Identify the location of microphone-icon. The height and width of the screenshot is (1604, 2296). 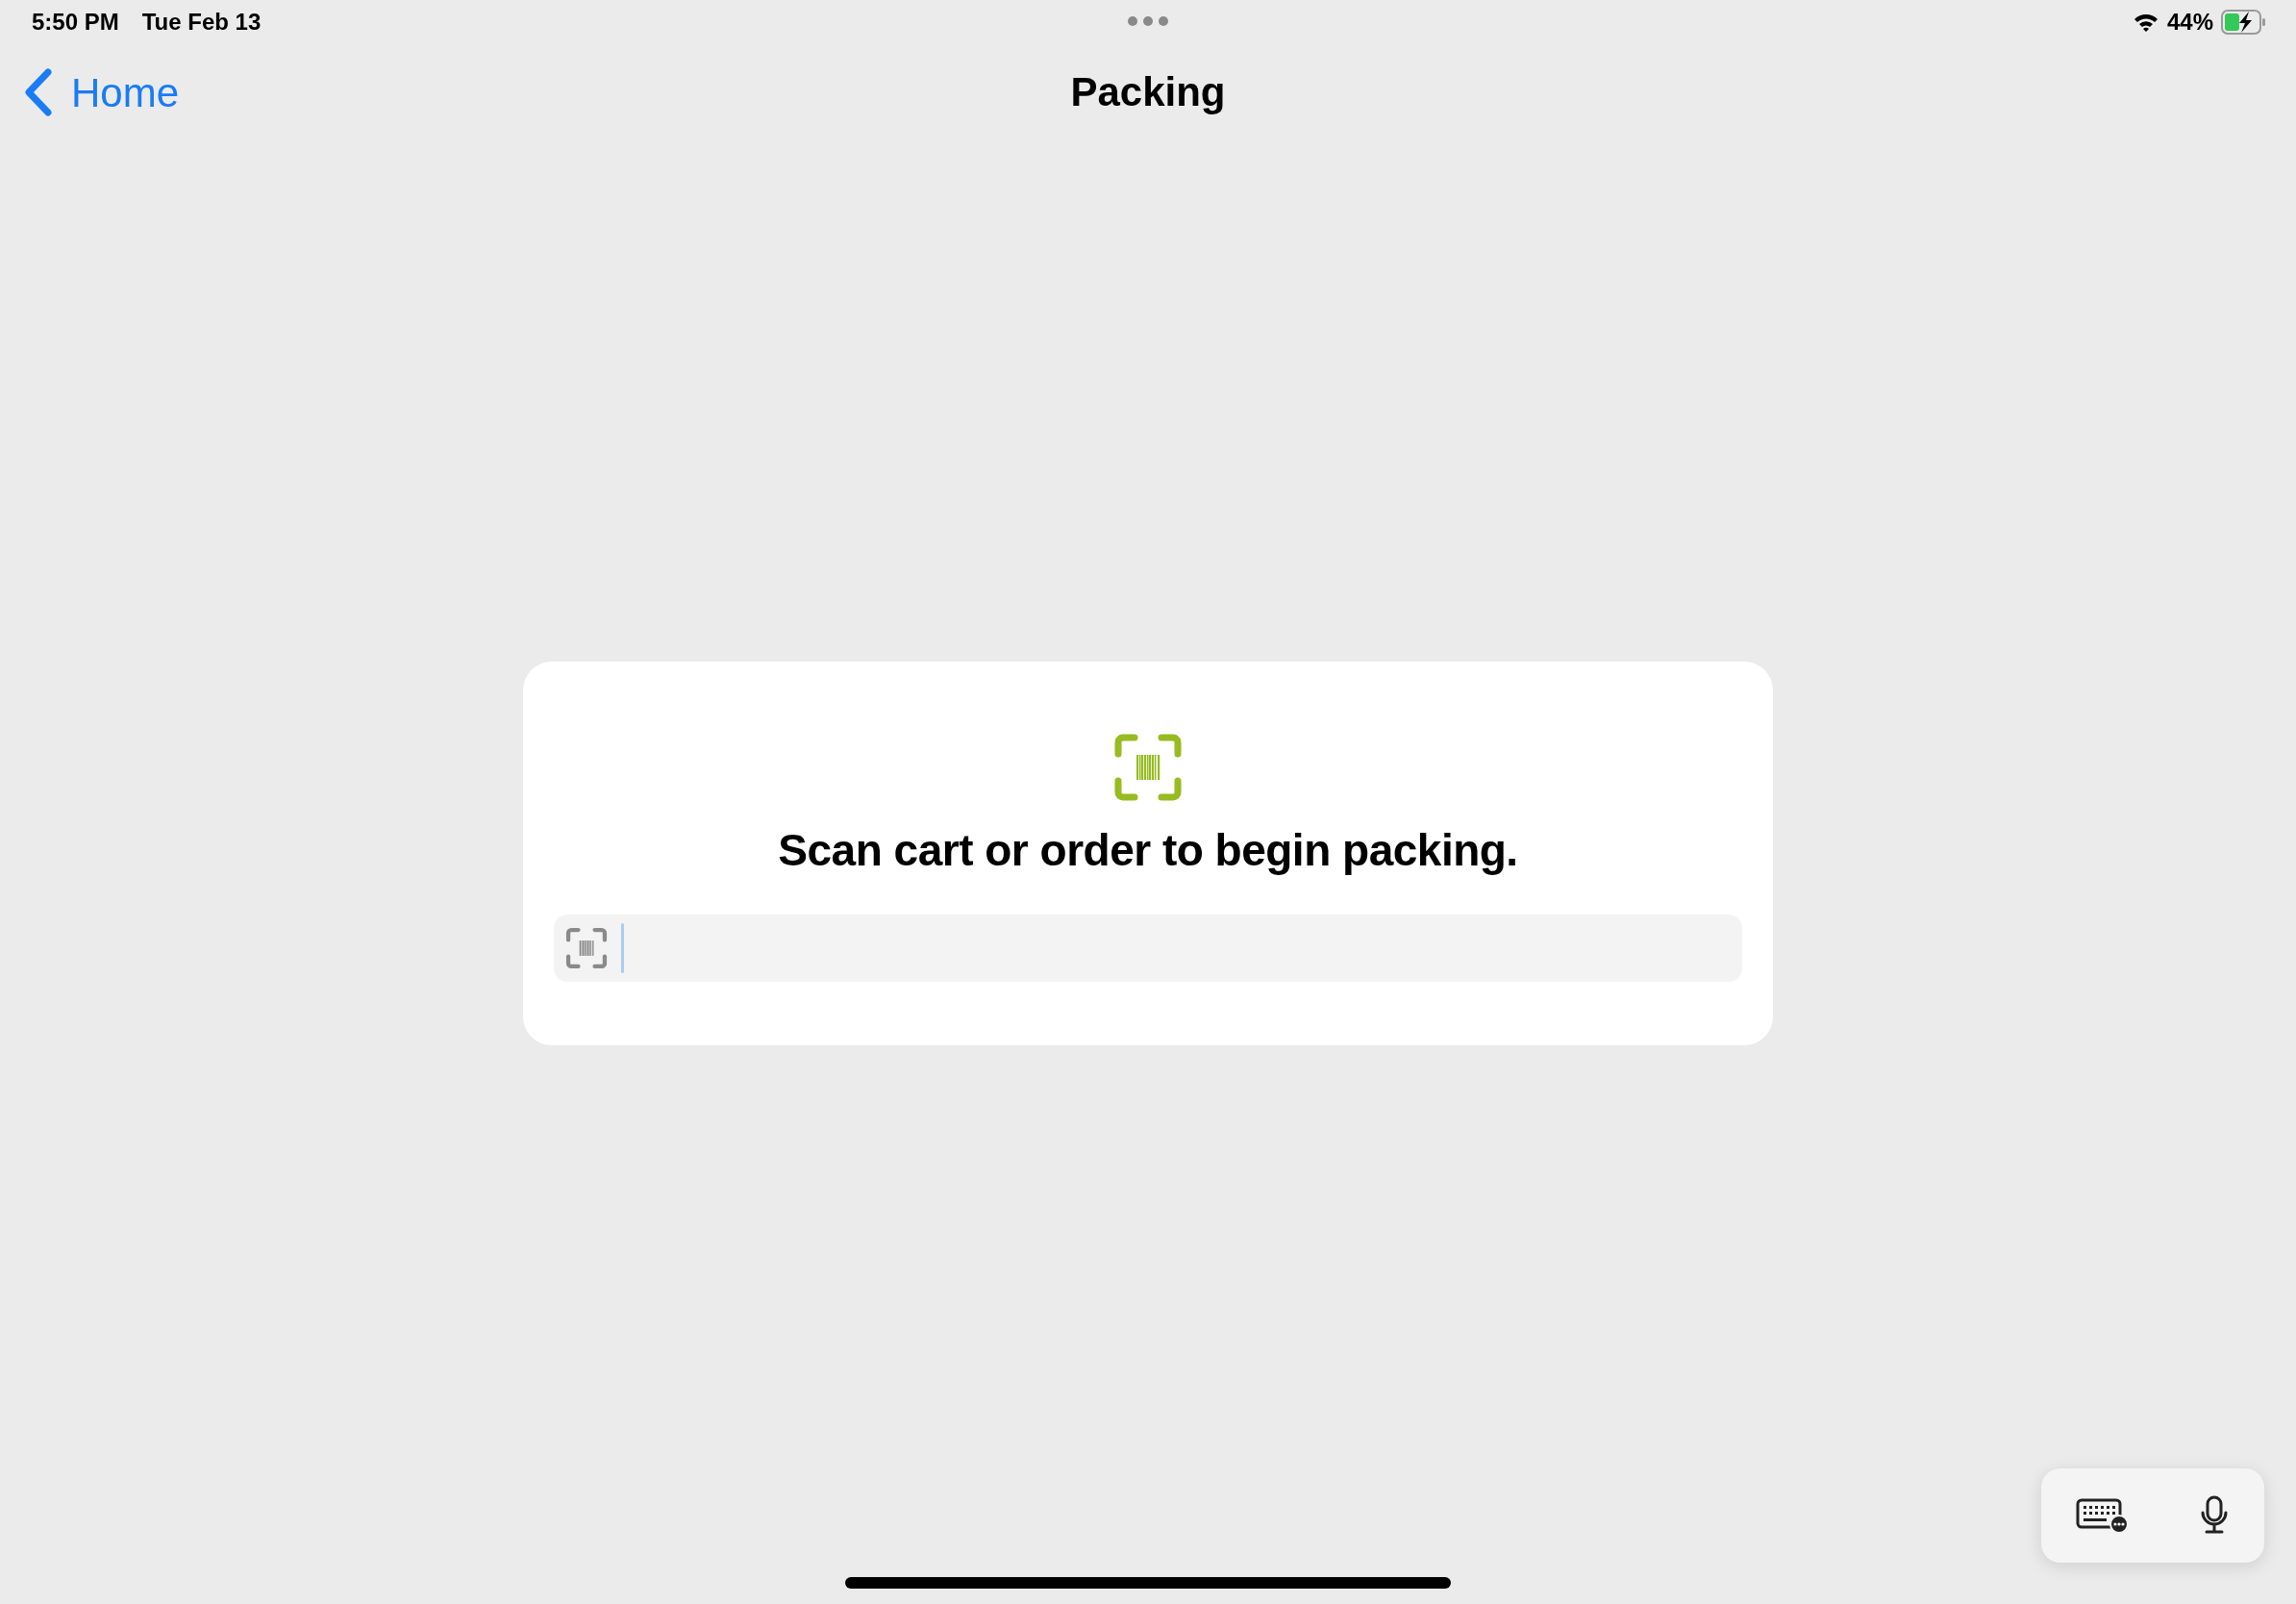
(2214, 1515).